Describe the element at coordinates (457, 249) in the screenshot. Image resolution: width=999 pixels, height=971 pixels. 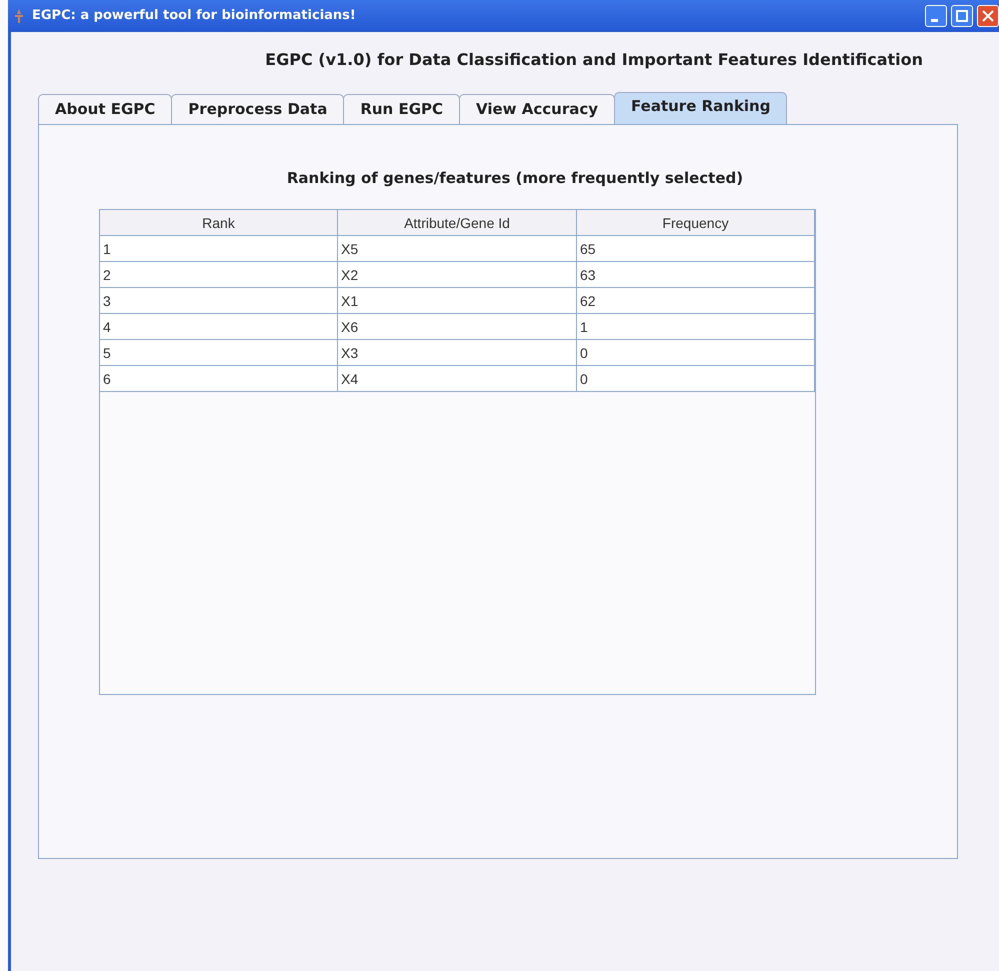
I see `table-cell: X5` at that location.